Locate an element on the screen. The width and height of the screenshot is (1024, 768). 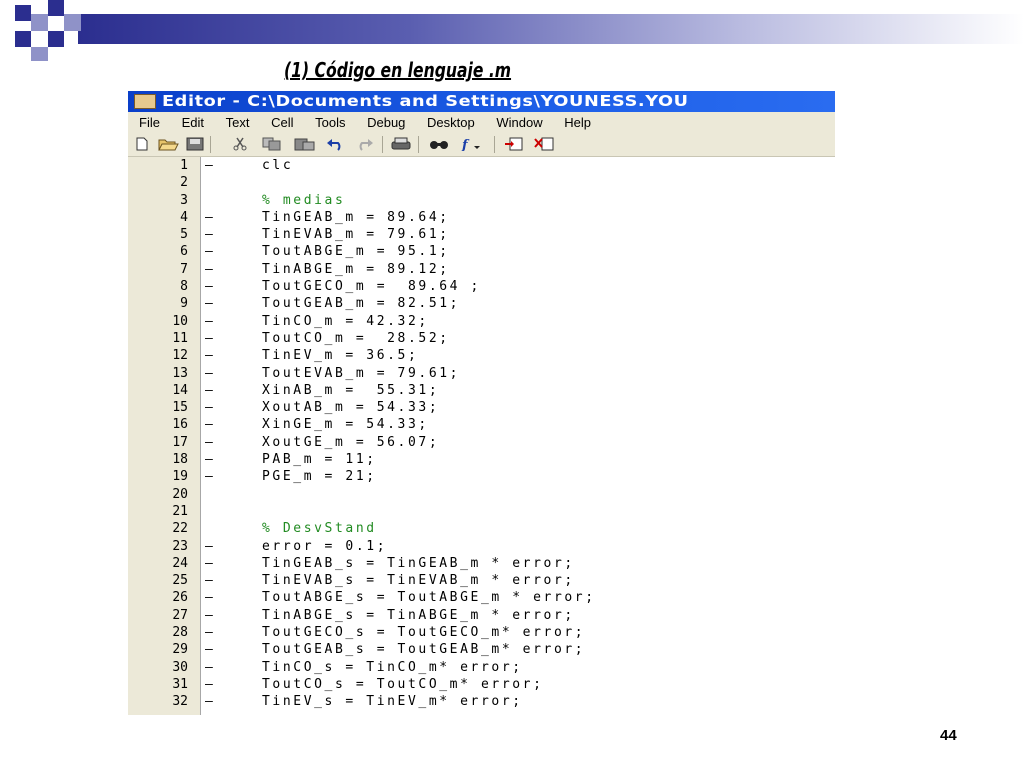
code-line: 22 % DesvStand is located at coordinates (481, 528).